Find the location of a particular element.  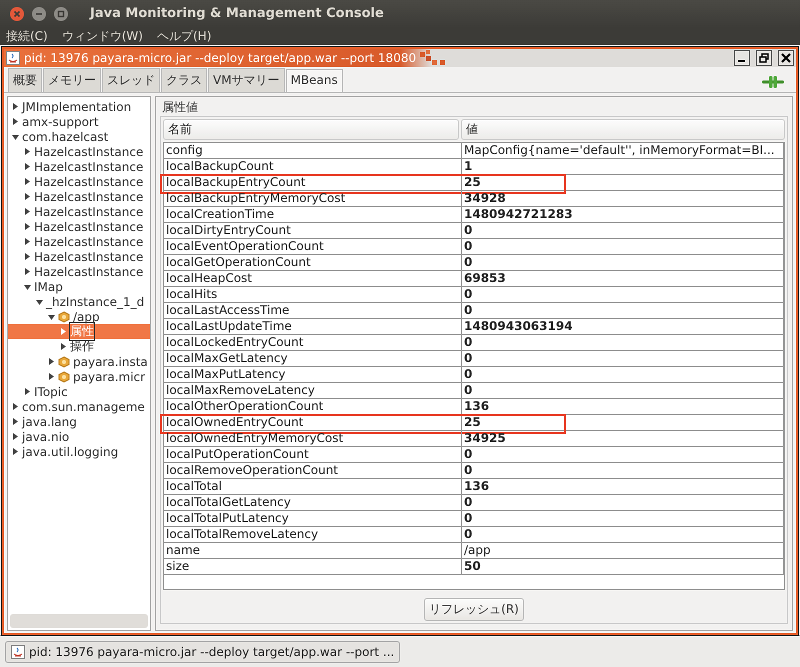

tree-item: JMImplementation is located at coordinates (79, 106).